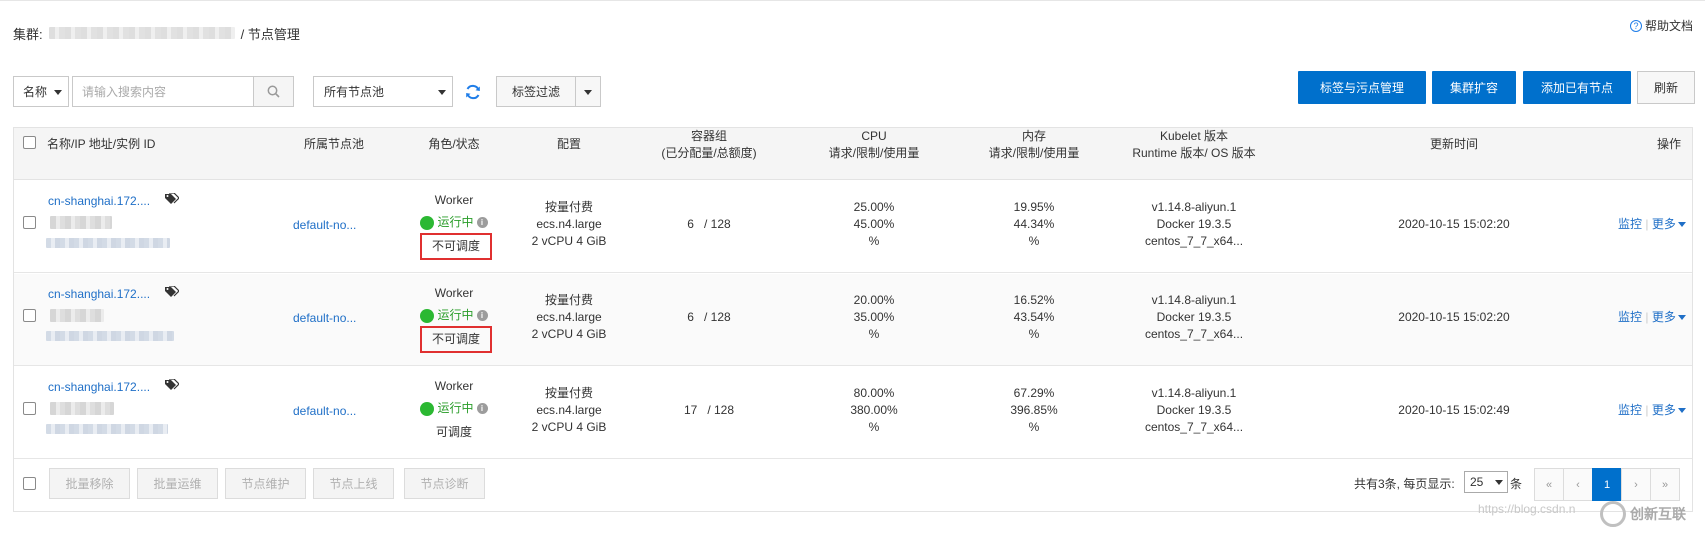 The image size is (1705, 541). Describe the element at coordinates (41, 91) in the screenshot. I see `name-select: 名称` at that location.